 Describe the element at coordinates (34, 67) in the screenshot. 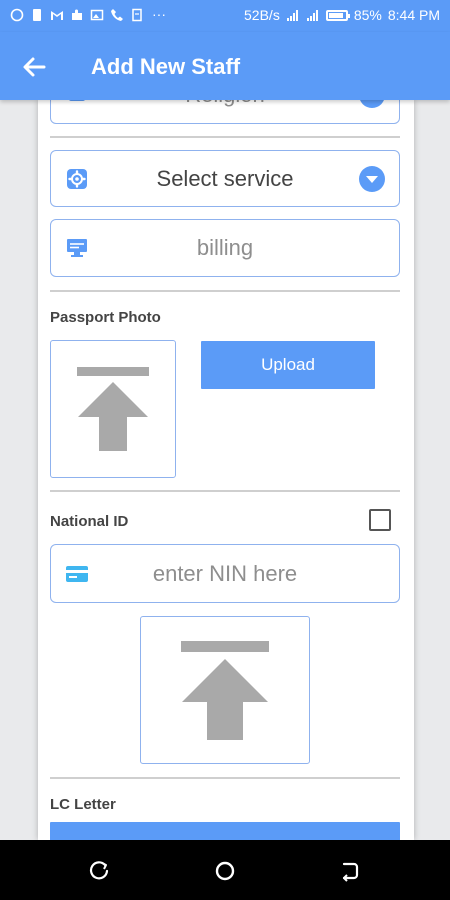

I see `back-arrow-icon` at that location.